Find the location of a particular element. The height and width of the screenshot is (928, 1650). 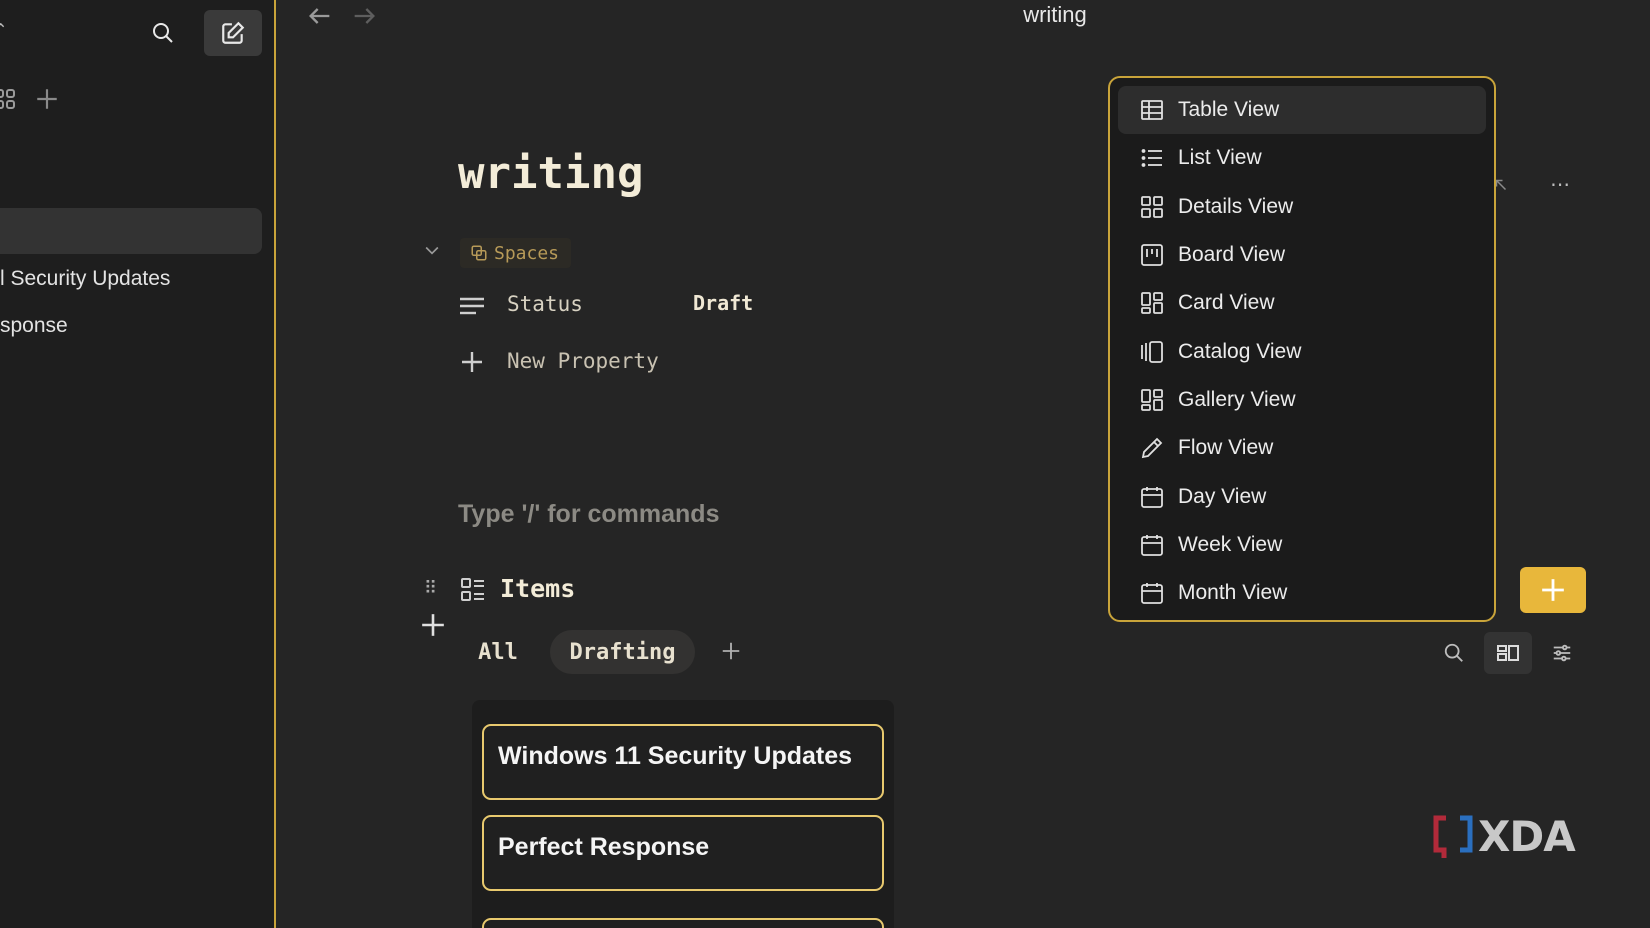

menu-item-month-view: Month View is located at coordinates (1302, 593).